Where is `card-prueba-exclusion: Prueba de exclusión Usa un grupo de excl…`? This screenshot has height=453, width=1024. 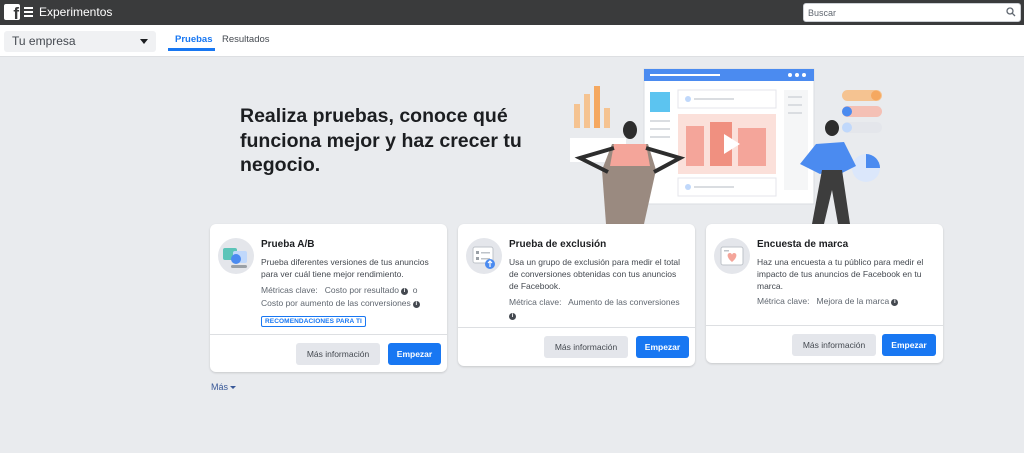
card-prueba-exclusion: Prueba de exclusión Usa un grupo de excl… is located at coordinates (576, 295).